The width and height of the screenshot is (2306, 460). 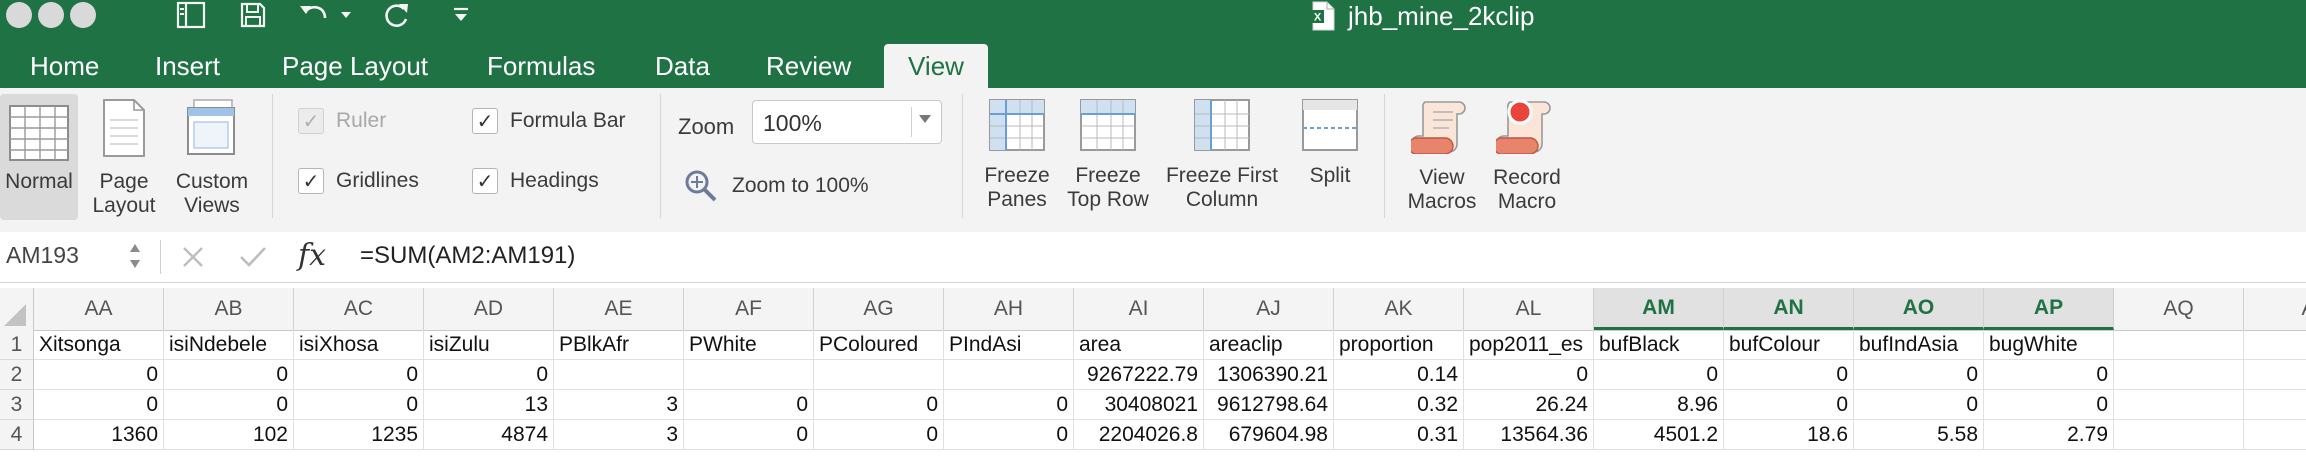 I want to click on cell-aj2: 1306390.21, so click(x=1269, y=375).